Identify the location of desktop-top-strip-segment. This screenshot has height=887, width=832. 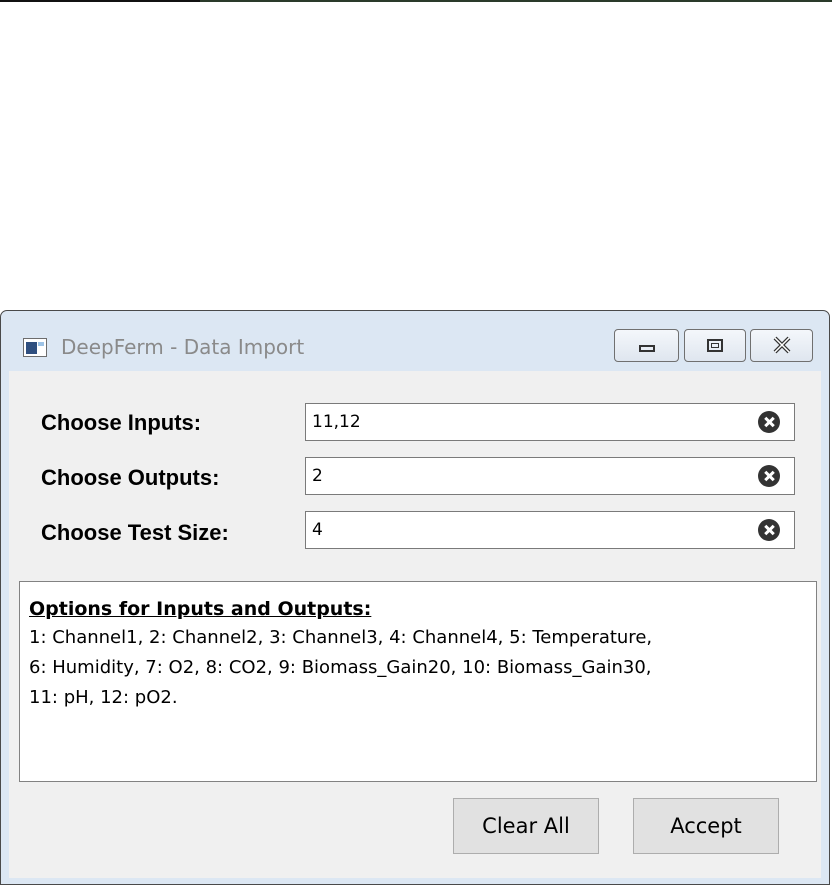
(100, 1).